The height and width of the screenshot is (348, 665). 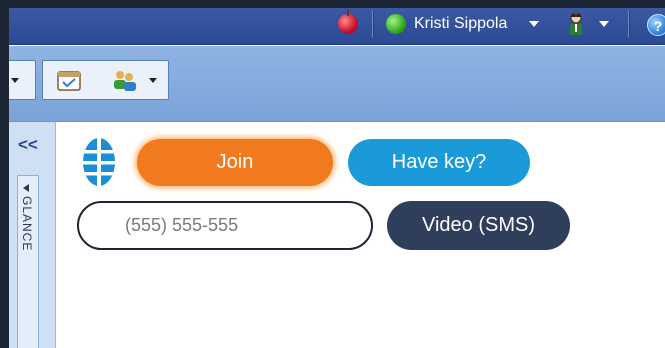 I want to click on have-key-button: Have key?, so click(x=439, y=162).